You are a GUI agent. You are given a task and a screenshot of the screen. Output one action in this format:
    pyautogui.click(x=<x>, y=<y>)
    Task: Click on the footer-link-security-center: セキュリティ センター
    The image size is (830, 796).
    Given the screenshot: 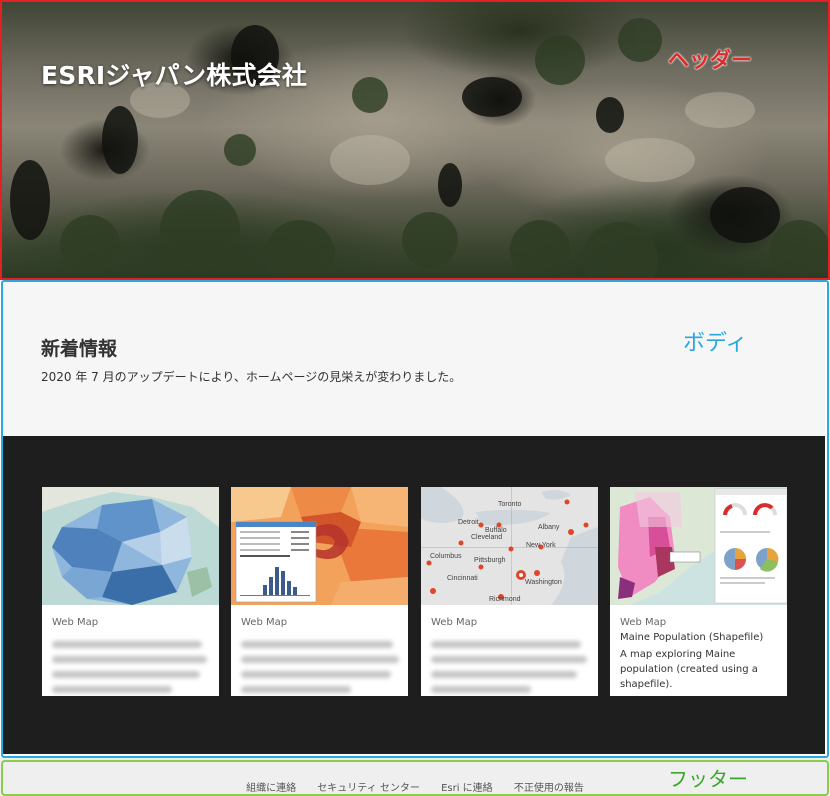 What is the action you would take?
    pyautogui.click(x=368, y=788)
    